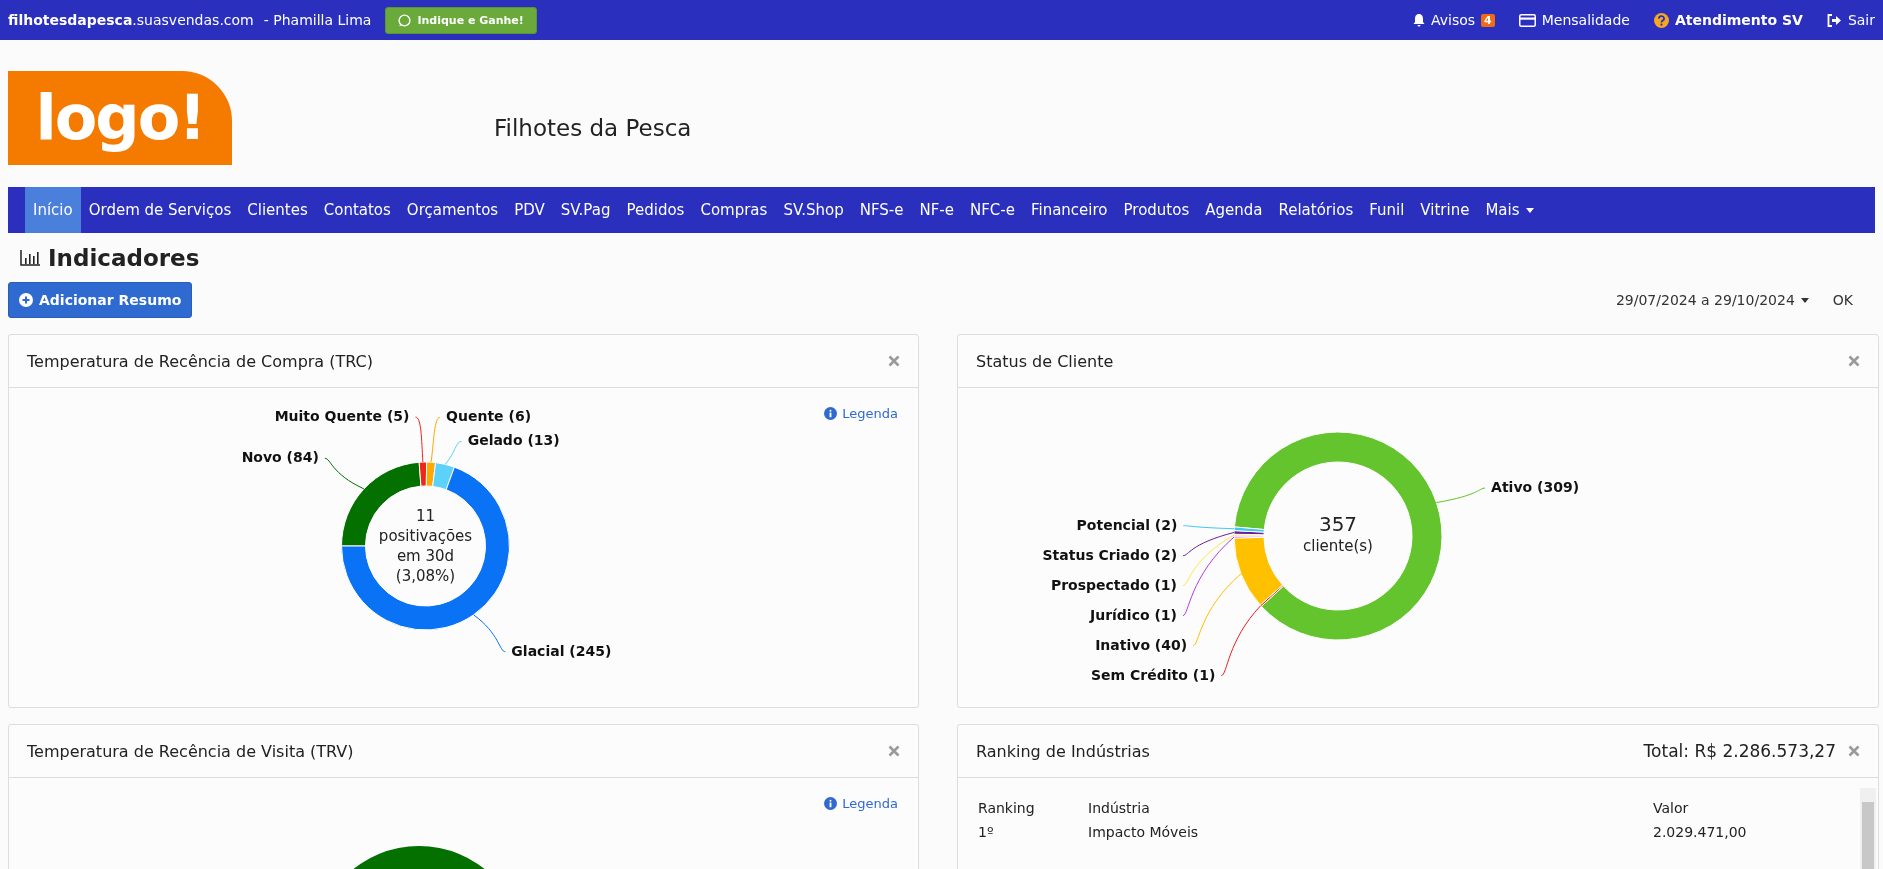 The height and width of the screenshot is (869, 1883). Describe the element at coordinates (280, 457) in the screenshot. I see `slice-label: Novo (84)` at that location.